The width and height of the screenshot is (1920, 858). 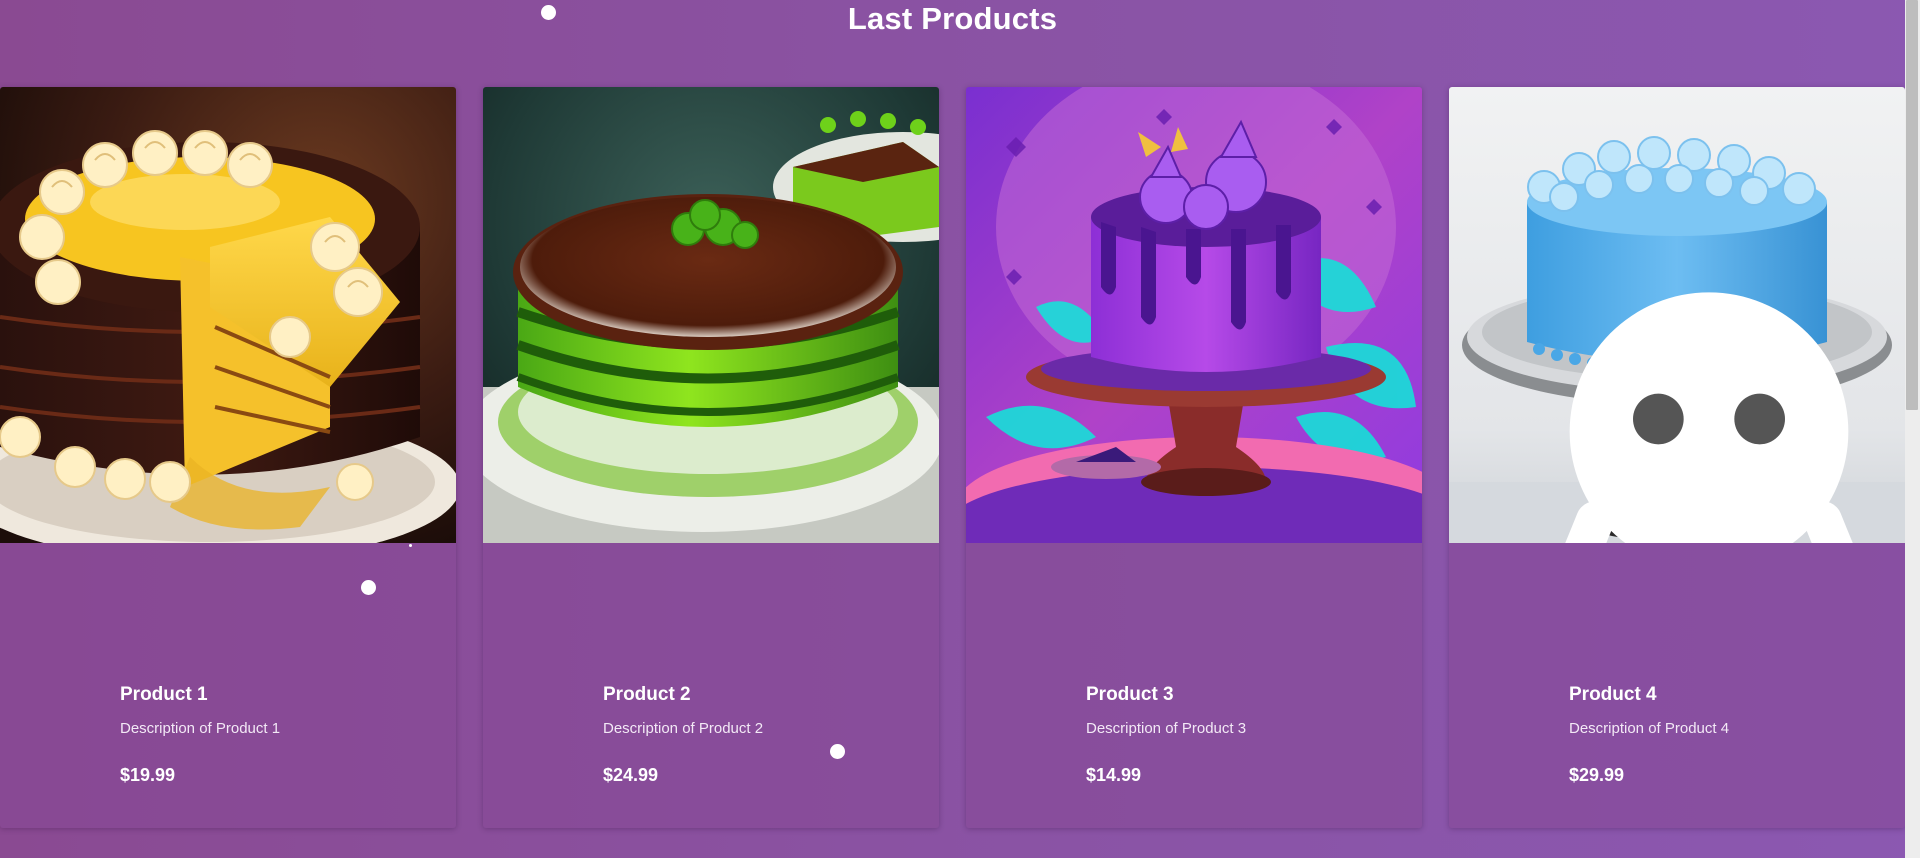 What do you see at coordinates (683, 728) in the screenshot?
I see `product-description: Description of Product 2` at bounding box center [683, 728].